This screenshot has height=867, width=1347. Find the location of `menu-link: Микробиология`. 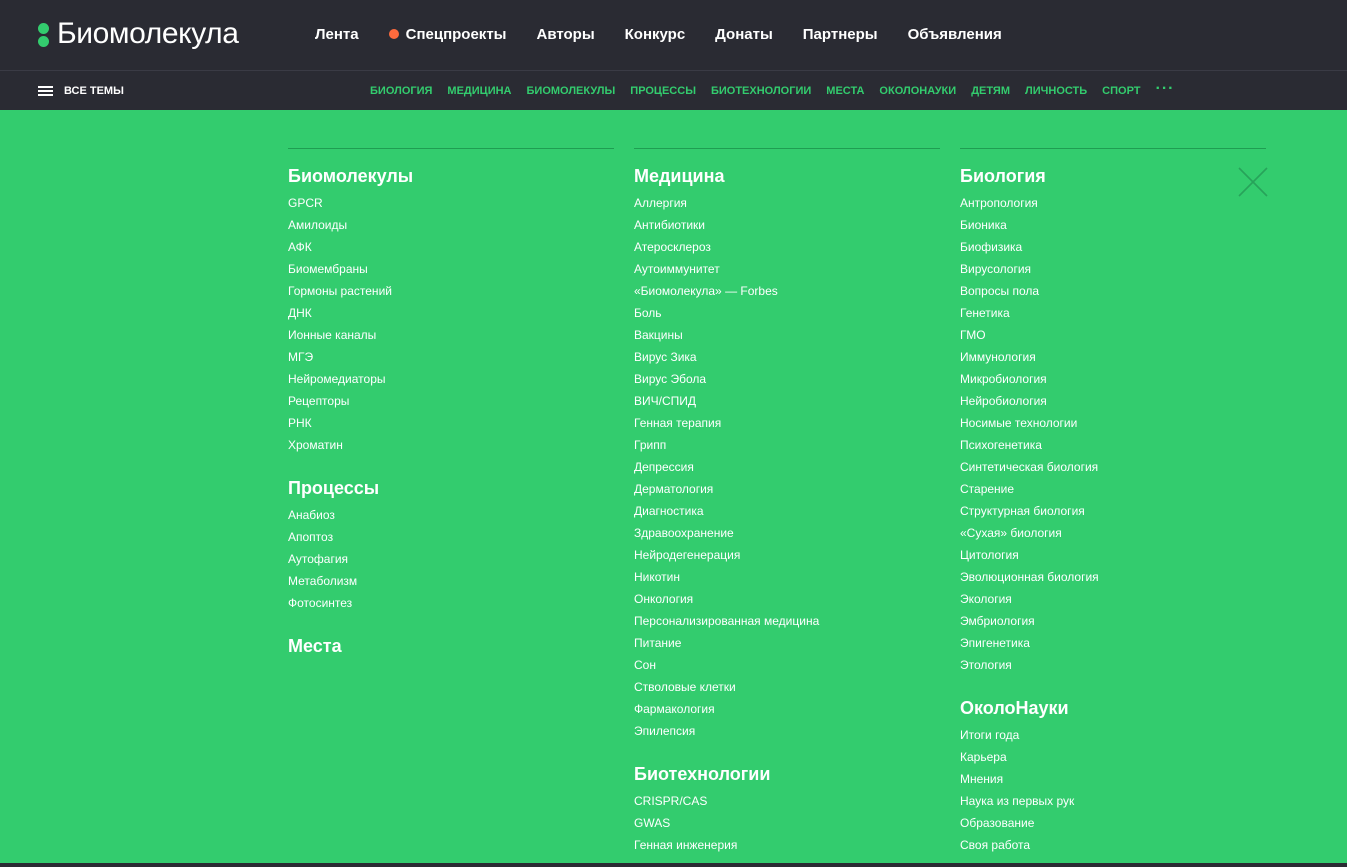

menu-link: Микробиология is located at coordinates (1113, 379).